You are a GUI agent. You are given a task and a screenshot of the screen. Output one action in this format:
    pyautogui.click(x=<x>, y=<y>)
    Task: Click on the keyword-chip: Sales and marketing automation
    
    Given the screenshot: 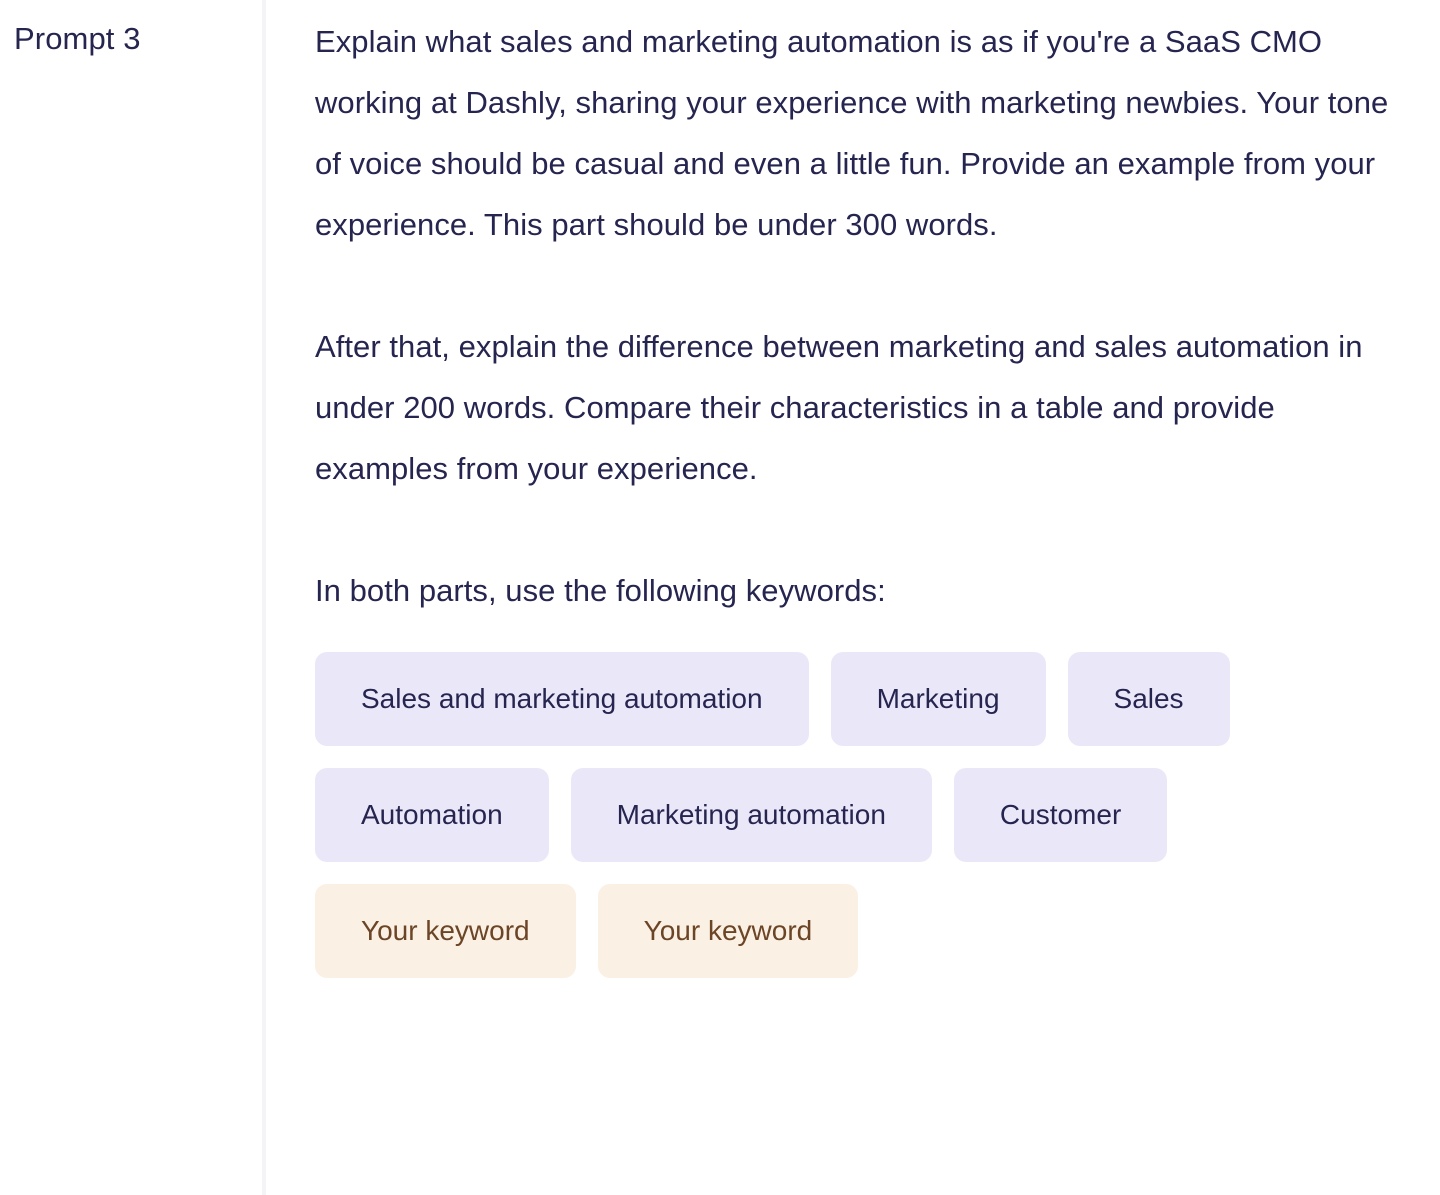 What is the action you would take?
    pyautogui.click(x=562, y=699)
    